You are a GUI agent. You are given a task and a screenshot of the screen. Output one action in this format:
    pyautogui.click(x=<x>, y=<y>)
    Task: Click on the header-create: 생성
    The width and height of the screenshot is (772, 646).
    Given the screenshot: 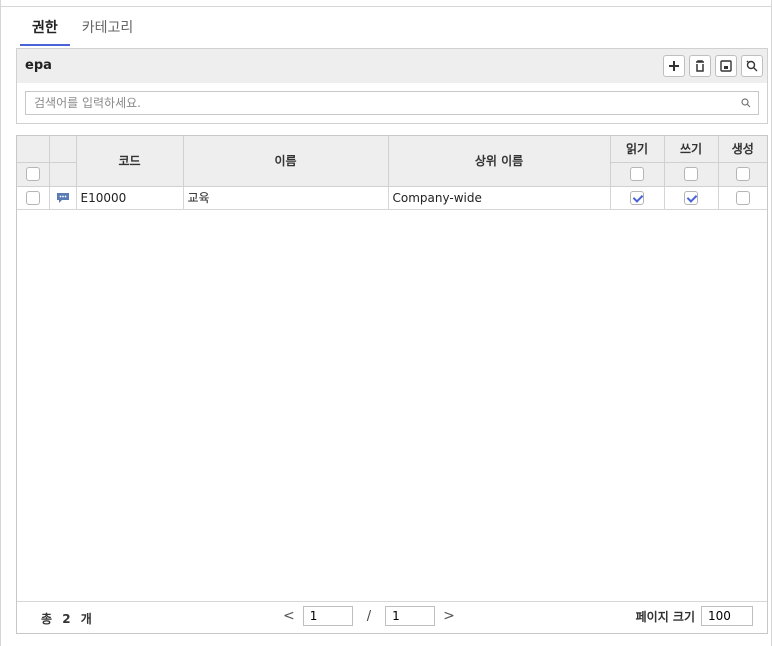 What is the action you would take?
    pyautogui.click(x=742, y=149)
    